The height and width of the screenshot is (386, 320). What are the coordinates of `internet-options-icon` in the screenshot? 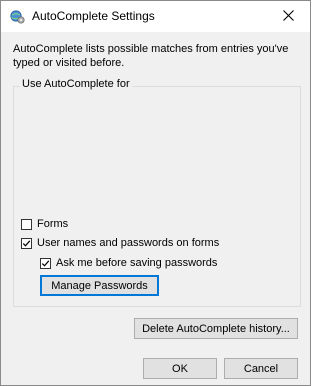 It's located at (17, 16).